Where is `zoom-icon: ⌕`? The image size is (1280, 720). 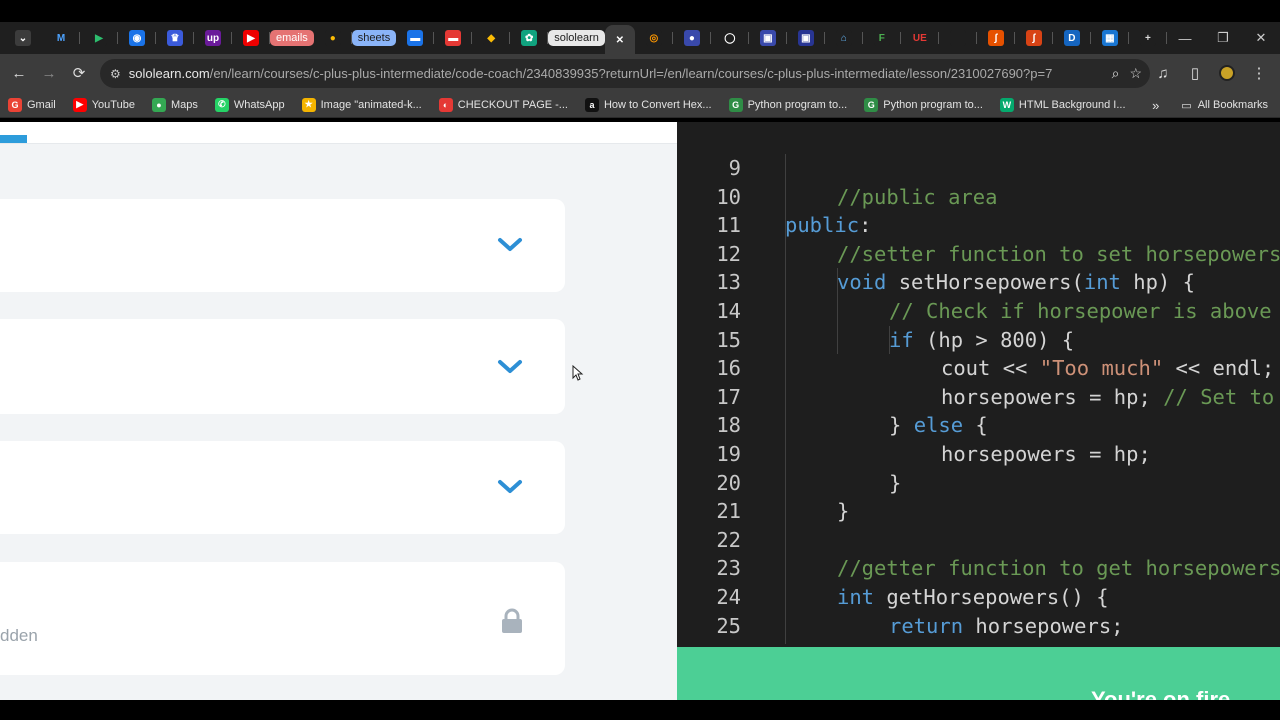
zoom-icon: ⌕ is located at coordinates (1116, 73).